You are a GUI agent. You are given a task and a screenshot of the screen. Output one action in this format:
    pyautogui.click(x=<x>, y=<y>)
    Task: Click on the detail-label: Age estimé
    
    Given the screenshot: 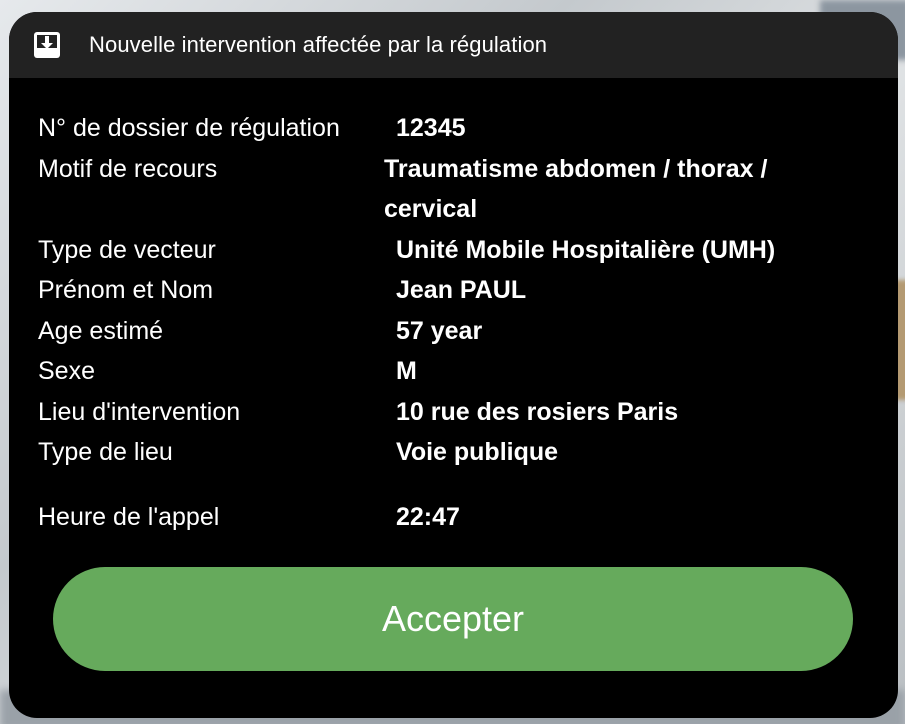 What is the action you would take?
    pyautogui.click(x=101, y=330)
    